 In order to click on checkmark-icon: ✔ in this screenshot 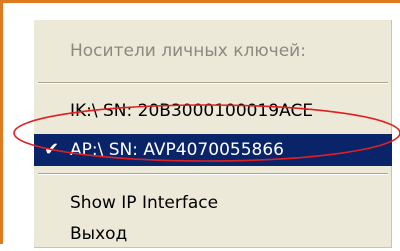, I will do `click(52, 149)`.